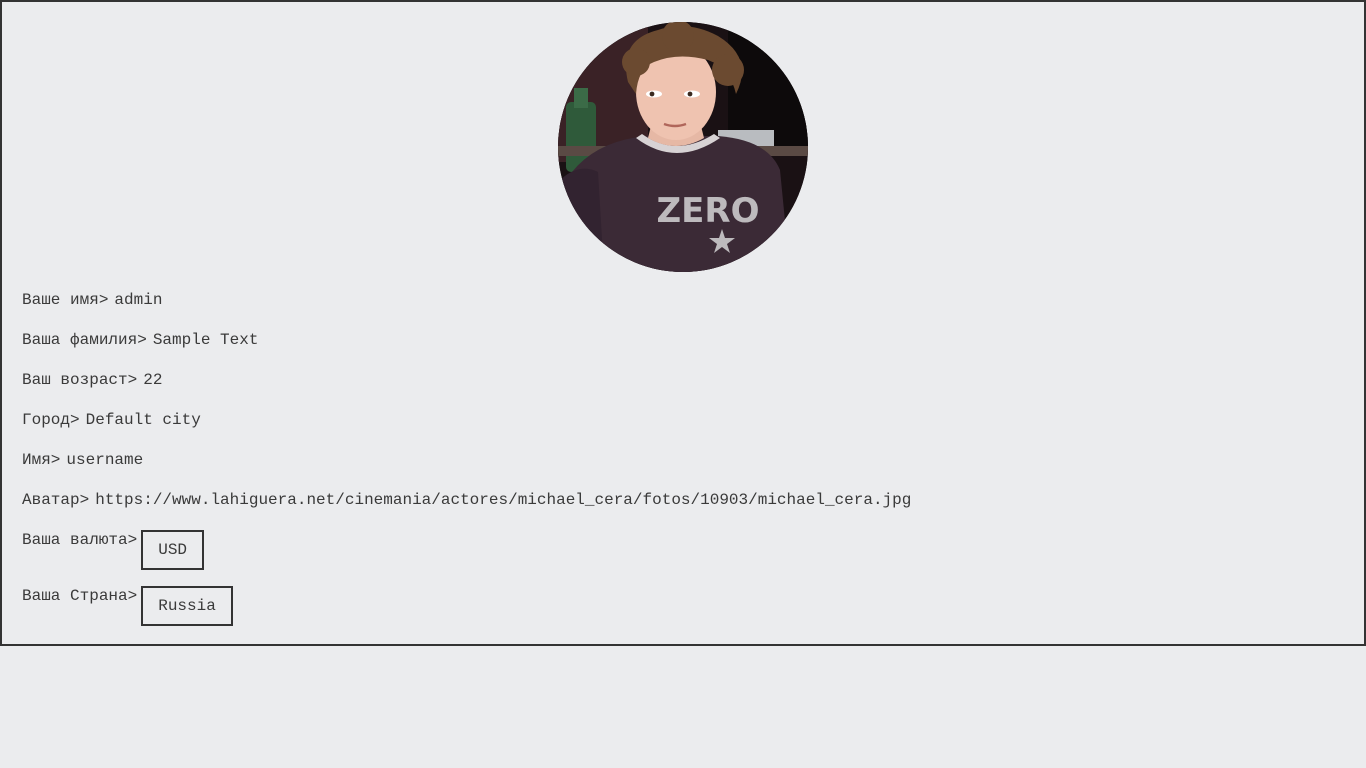 The image size is (1366, 768). What do you see at coordinates (65, 300) in the screenshot?
I see `first-name-label: Ваше имя>` at bounding box center [65, 300].